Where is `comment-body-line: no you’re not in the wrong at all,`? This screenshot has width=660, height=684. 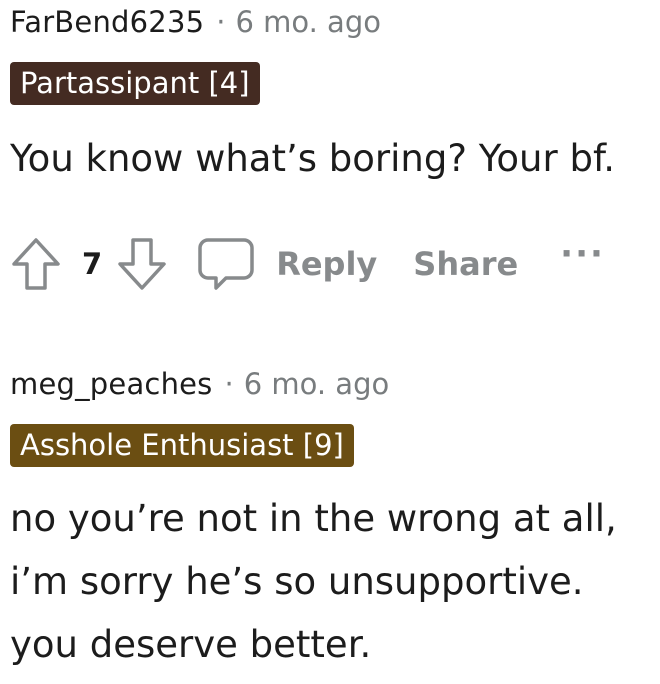
comment-body-line: no you’re not in the wrong at all, is located at coordinates (313, 518).